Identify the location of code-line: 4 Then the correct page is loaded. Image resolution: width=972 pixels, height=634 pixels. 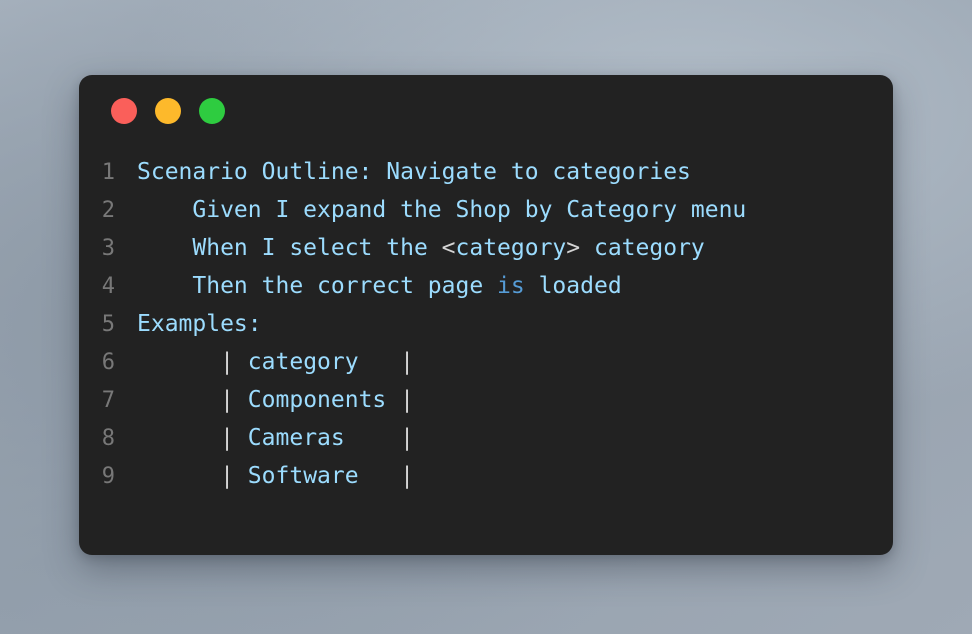
(486, 286).